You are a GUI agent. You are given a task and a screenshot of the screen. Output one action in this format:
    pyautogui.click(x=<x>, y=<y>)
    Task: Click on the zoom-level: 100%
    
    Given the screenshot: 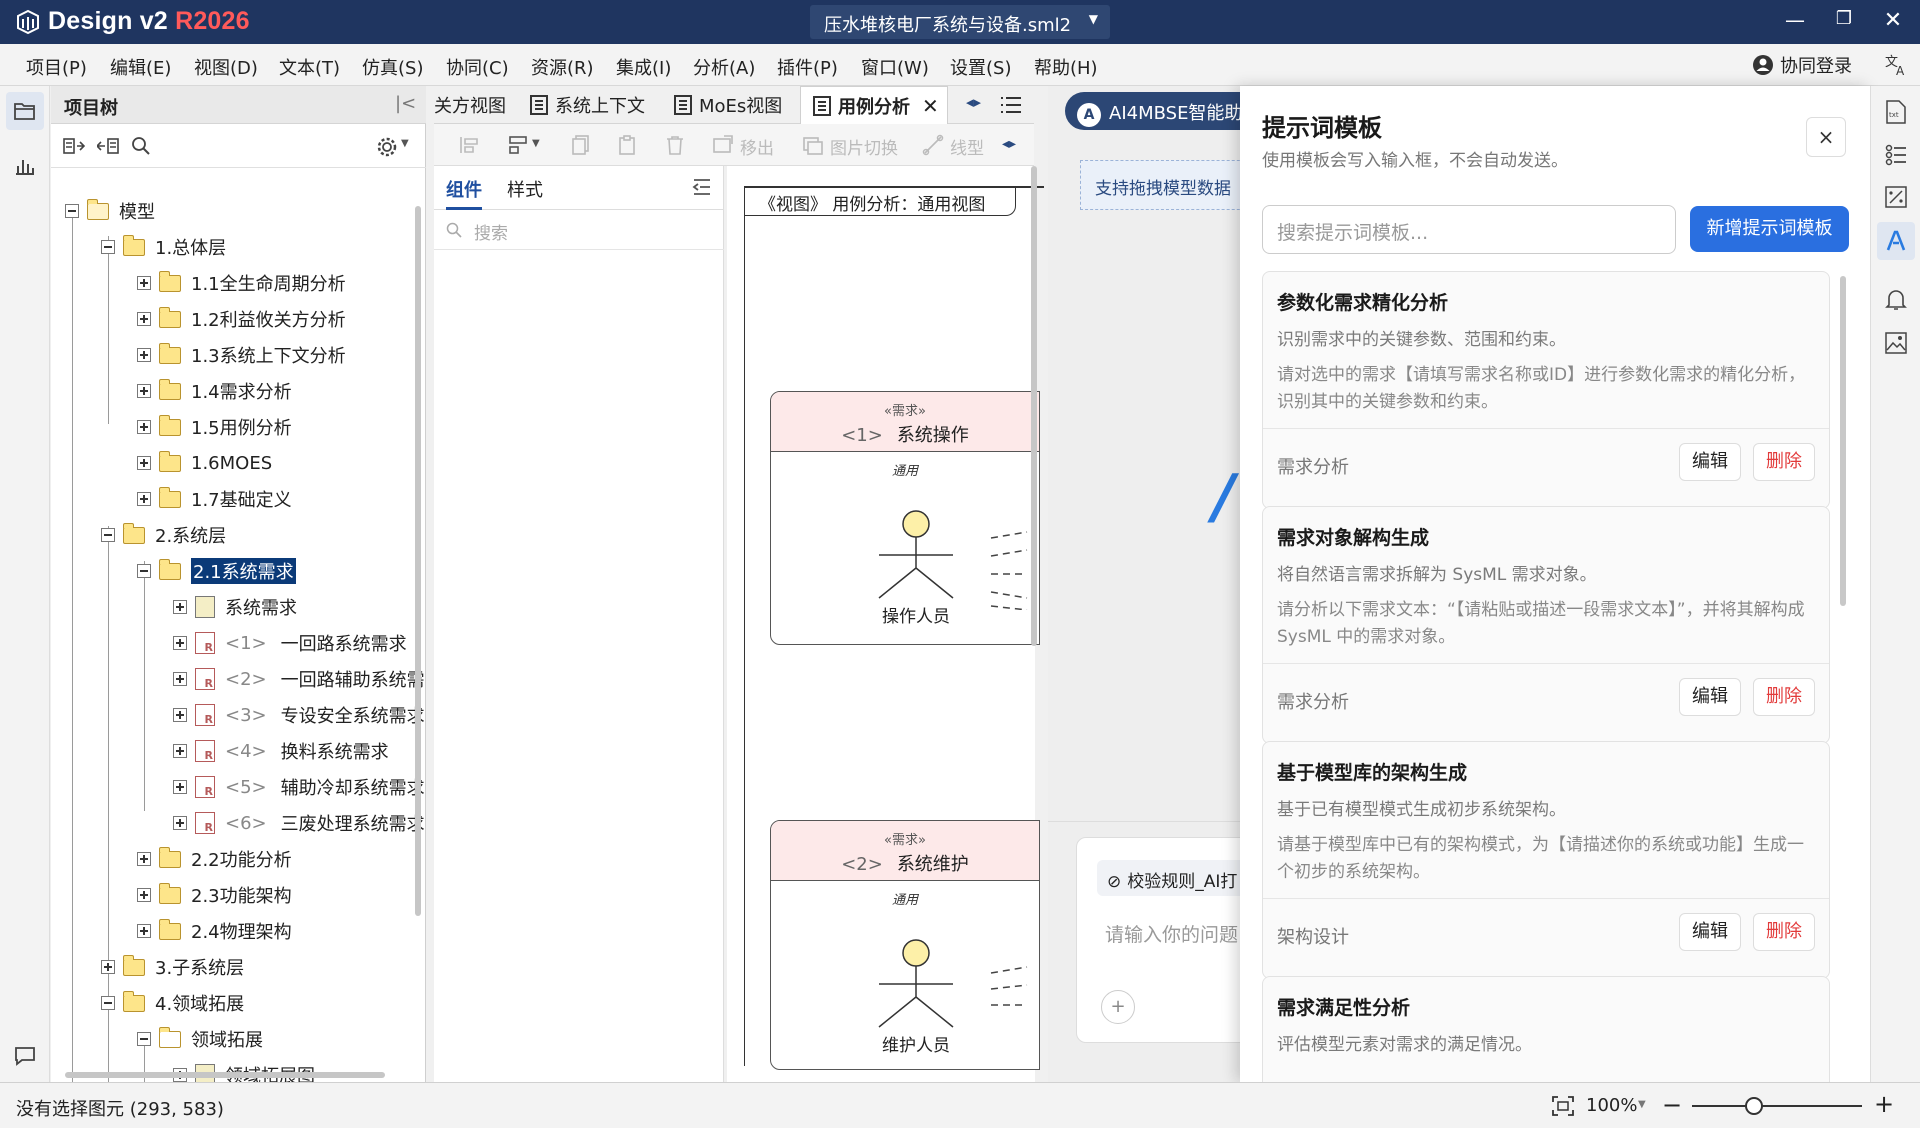 What is the action you would take?
    pyautogui.click(x=1611, y=1105)
    